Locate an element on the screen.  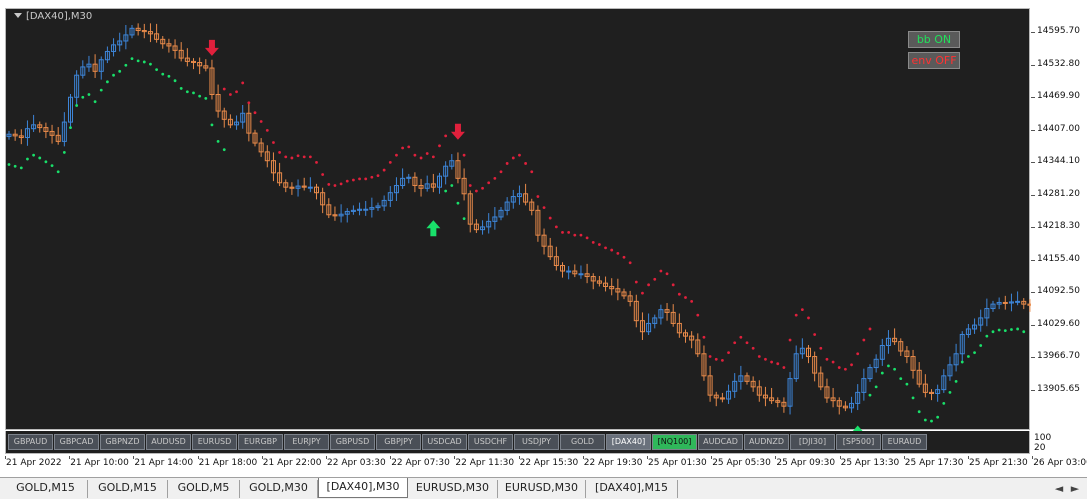
symbol-button-sp500: [SP500] is located at coordinates (858, 442).